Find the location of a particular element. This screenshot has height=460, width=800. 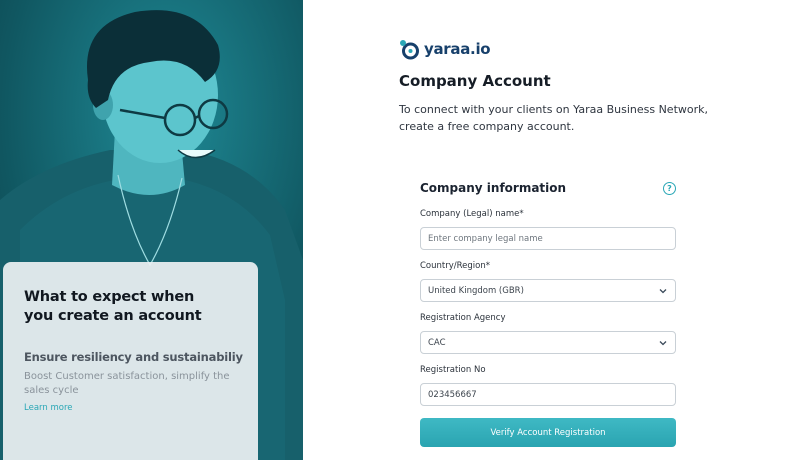

reg-no-input is located at coordinates (548, 394).